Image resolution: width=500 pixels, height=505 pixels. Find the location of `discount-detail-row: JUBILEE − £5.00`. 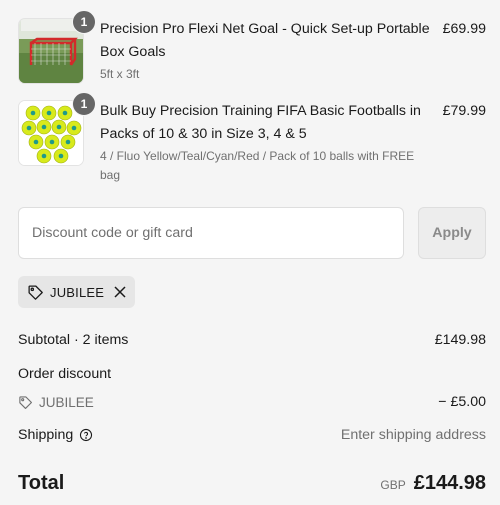

discount-detail-row: JUBILEE − £5.00 is located at coordinates (252, 402).